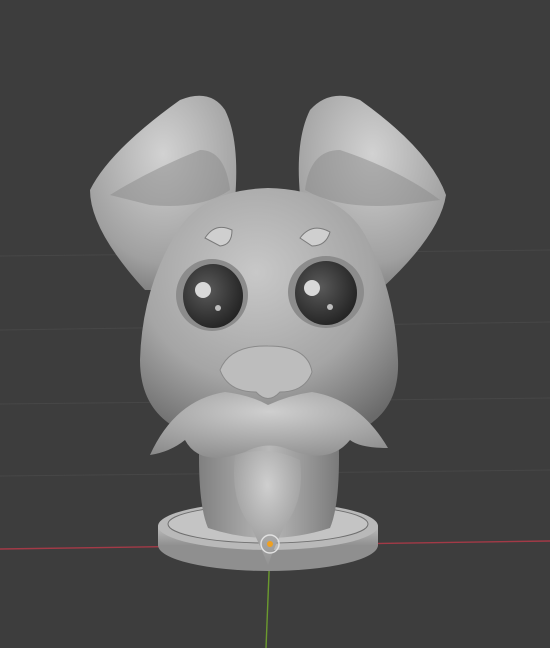 The width and height of the screenshot is (550, 648). Describe the element at coordinates (326, 292) in the screenshot. I see `right-eye` at that location.